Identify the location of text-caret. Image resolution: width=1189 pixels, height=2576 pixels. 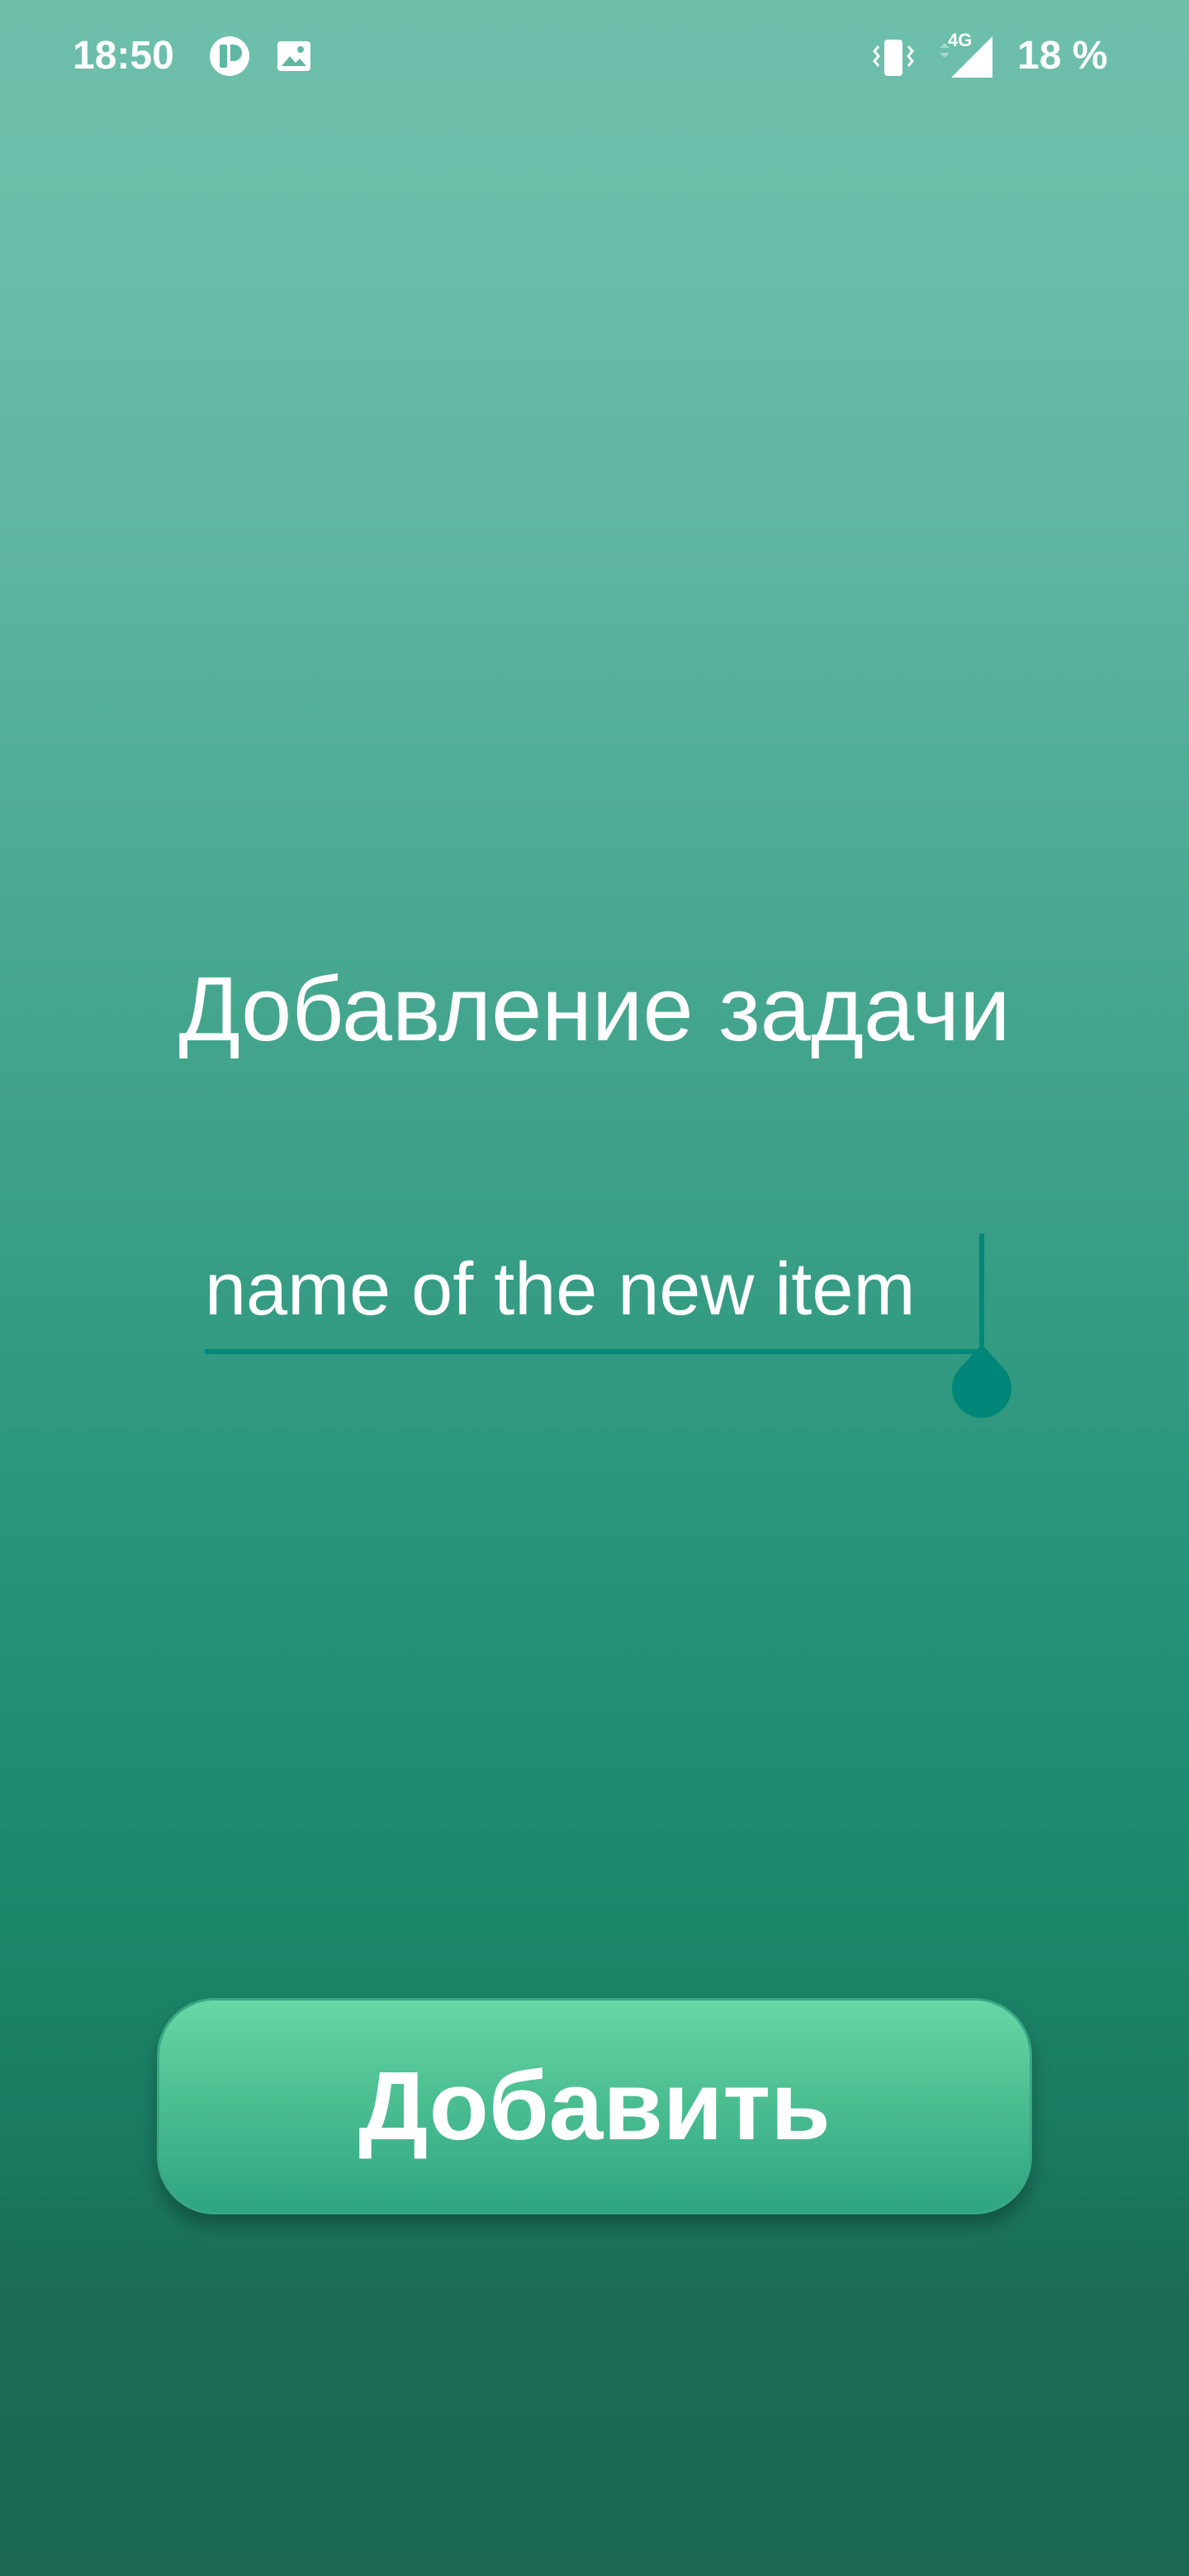
(981, 1290).